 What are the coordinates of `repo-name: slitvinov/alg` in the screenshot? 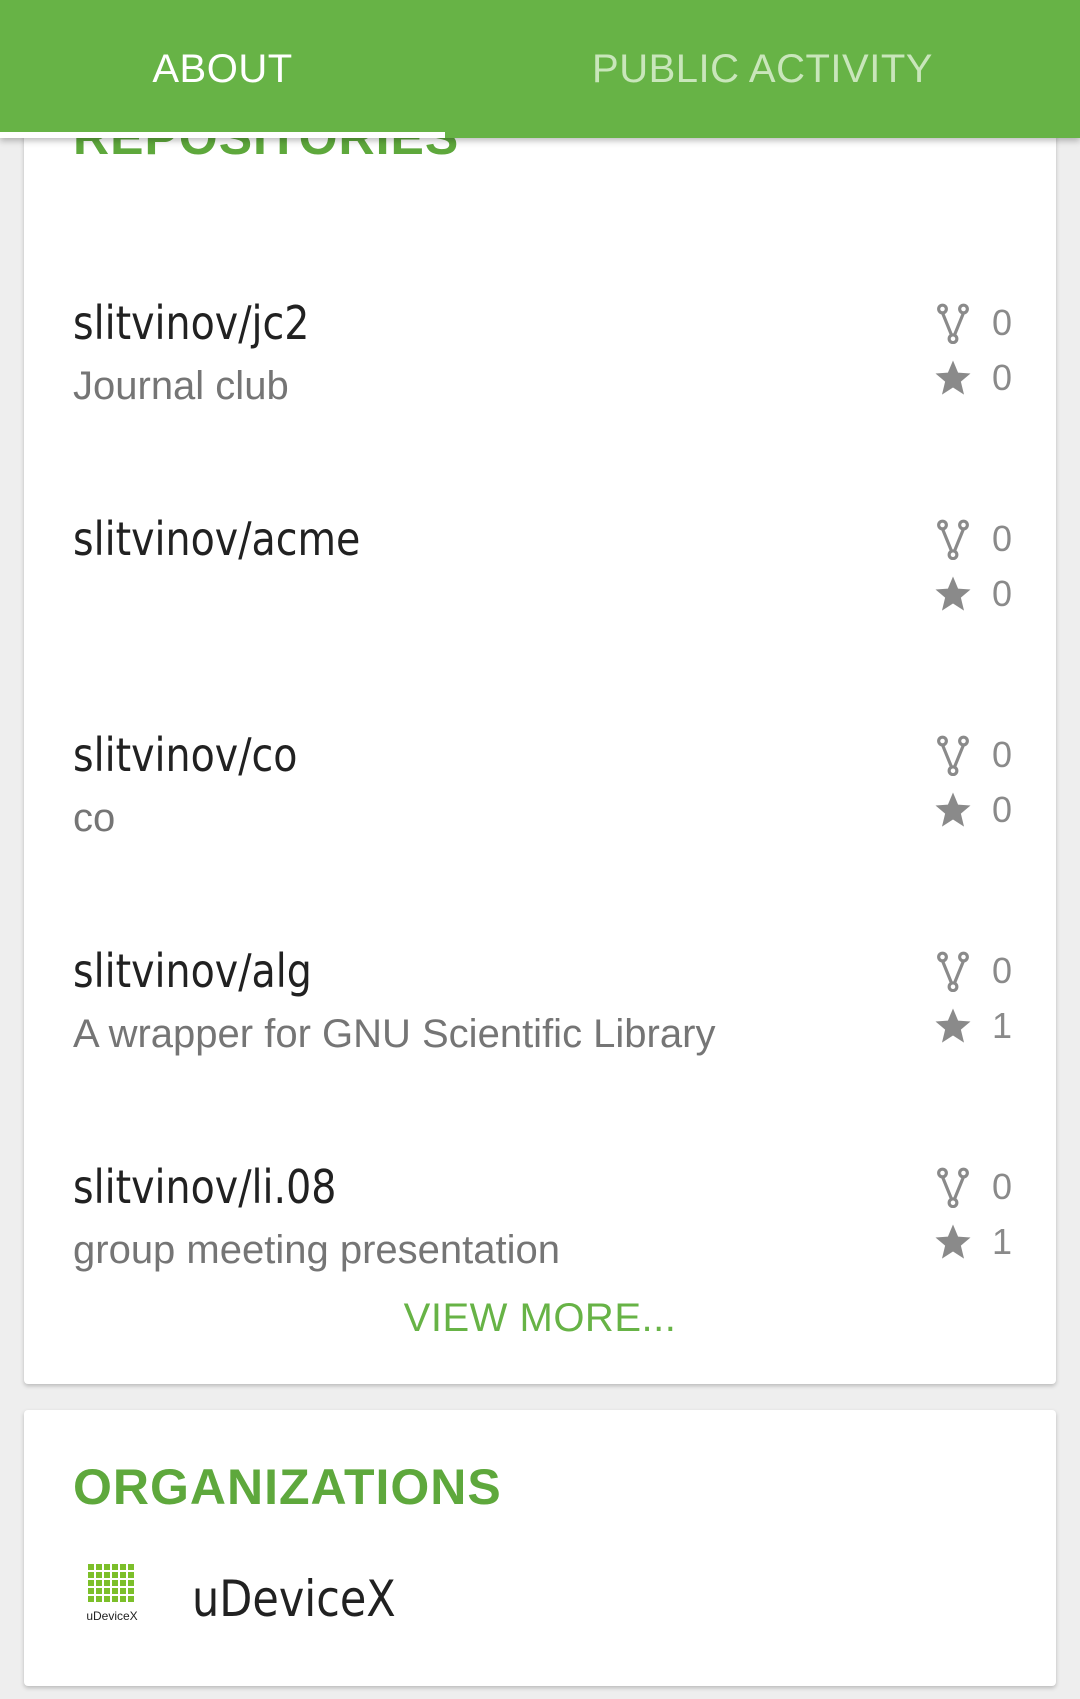 It's located at (192, 971).